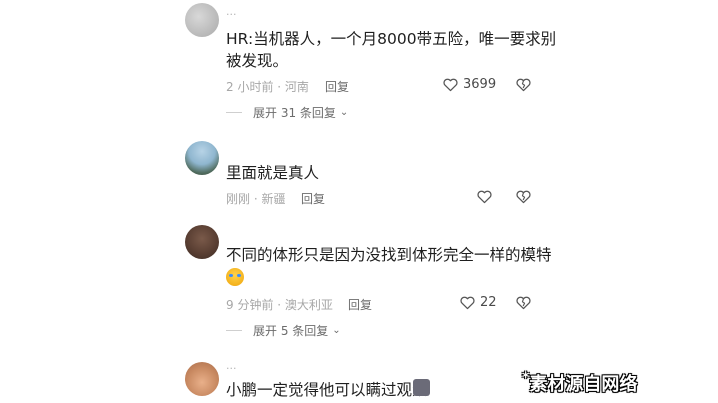 This screenshot has height=403, width=718. Describe the element at coordinates (488, 302) in the screenshot. I see `like-count: 22` at that location.